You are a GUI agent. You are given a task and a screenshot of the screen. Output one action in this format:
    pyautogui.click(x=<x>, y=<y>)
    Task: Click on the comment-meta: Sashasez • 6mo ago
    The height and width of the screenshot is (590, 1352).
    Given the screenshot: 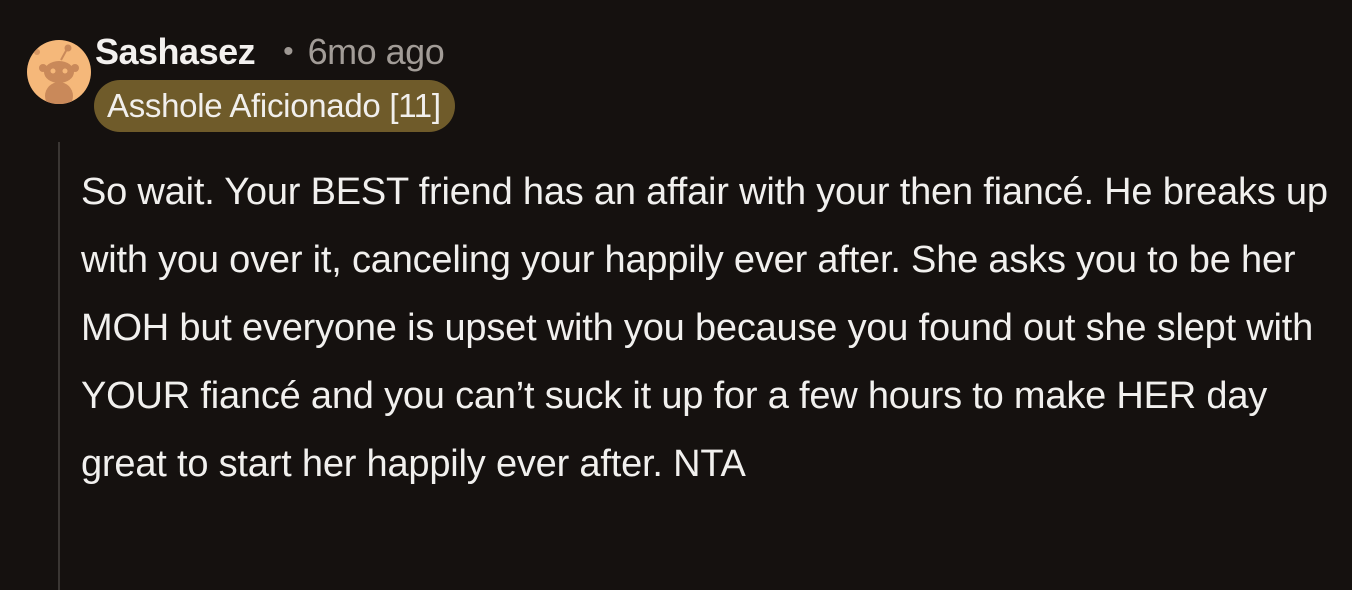 What is the action you would take?
    pyautogui.click(x=270, y=52)
    